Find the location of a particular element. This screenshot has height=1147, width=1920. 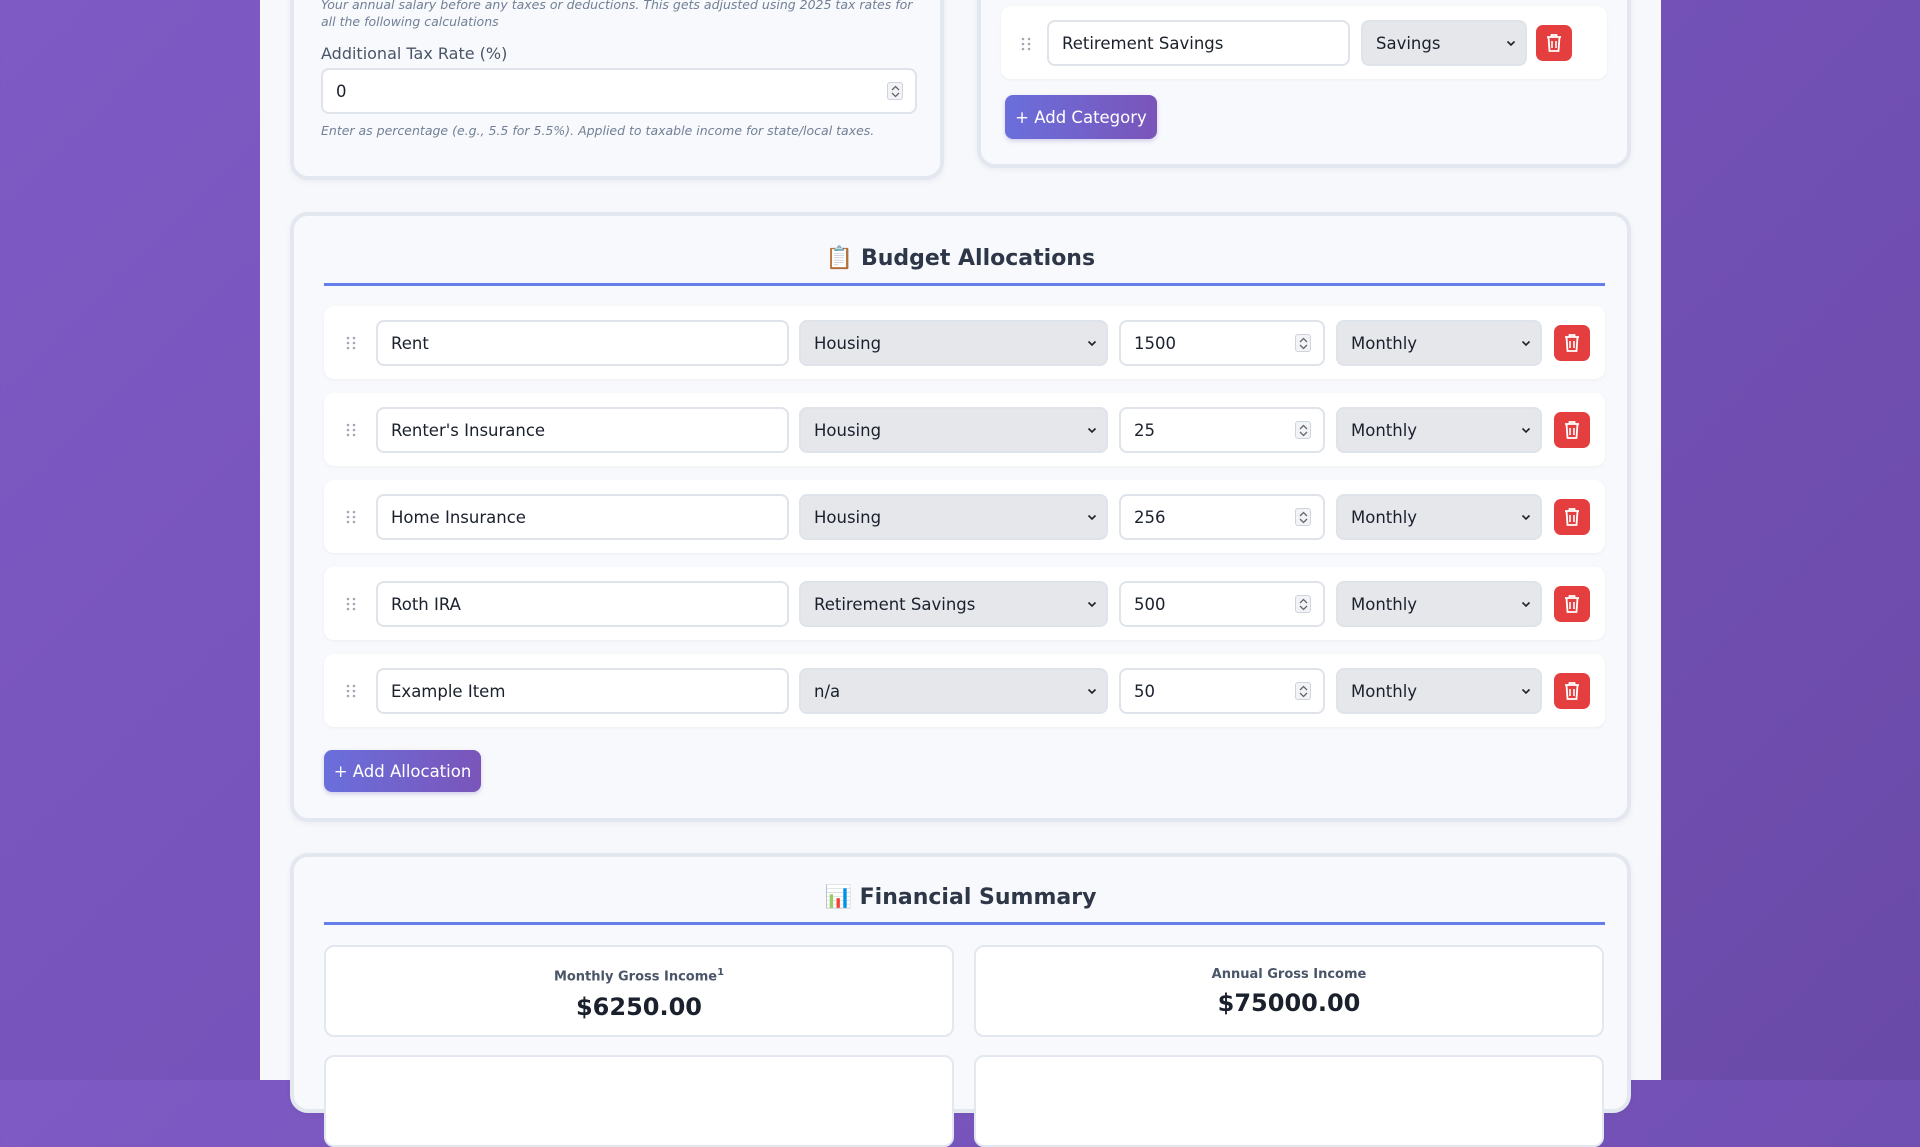

delete-category-button is located at coordinates (1554, 43).